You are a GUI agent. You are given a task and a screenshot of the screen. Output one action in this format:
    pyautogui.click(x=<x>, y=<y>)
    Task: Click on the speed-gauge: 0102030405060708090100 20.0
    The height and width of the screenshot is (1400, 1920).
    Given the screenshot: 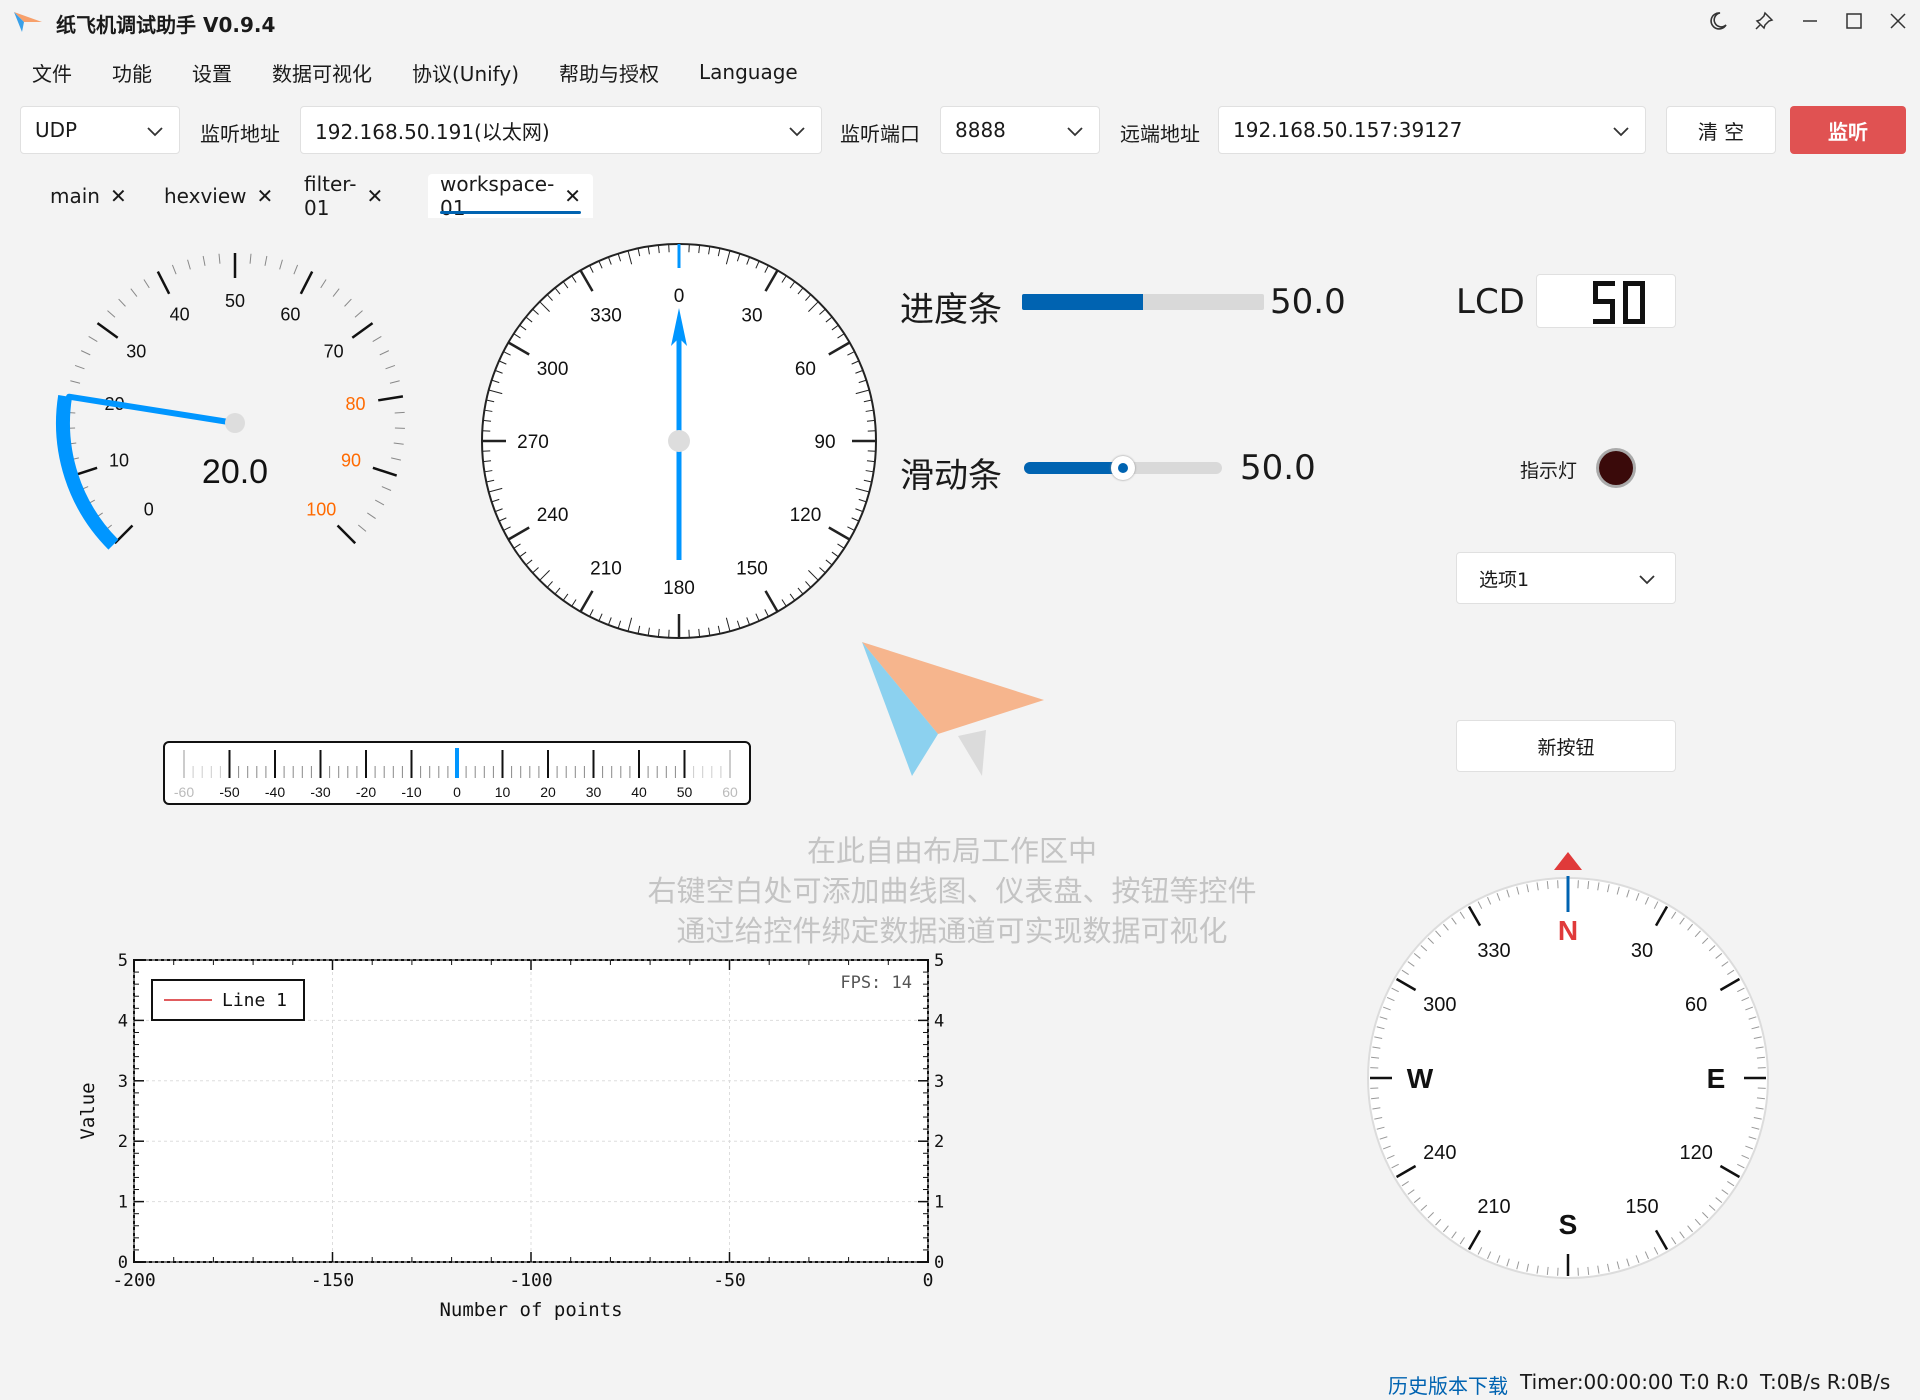 What is the action you would take?
    pyautogui.click(x=235, y=398)
    